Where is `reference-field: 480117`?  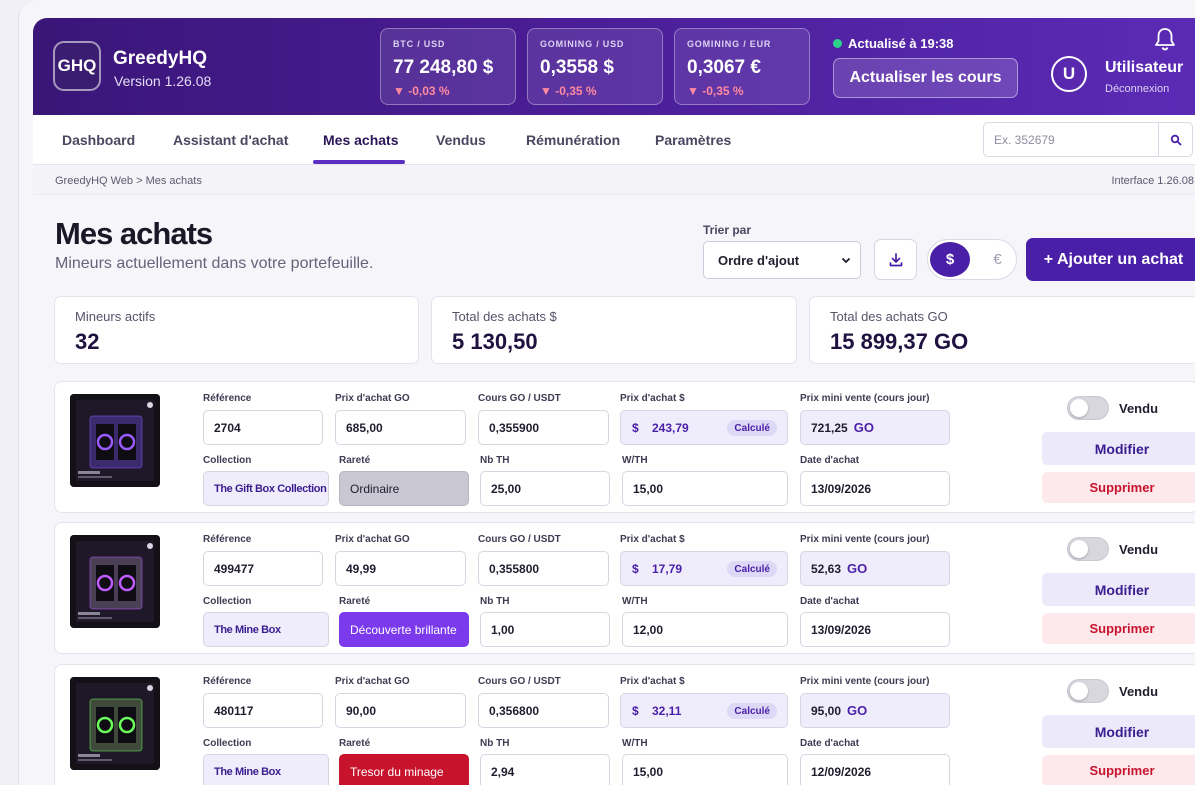 reference-field: 480117 is located at coordinates (263, 710).